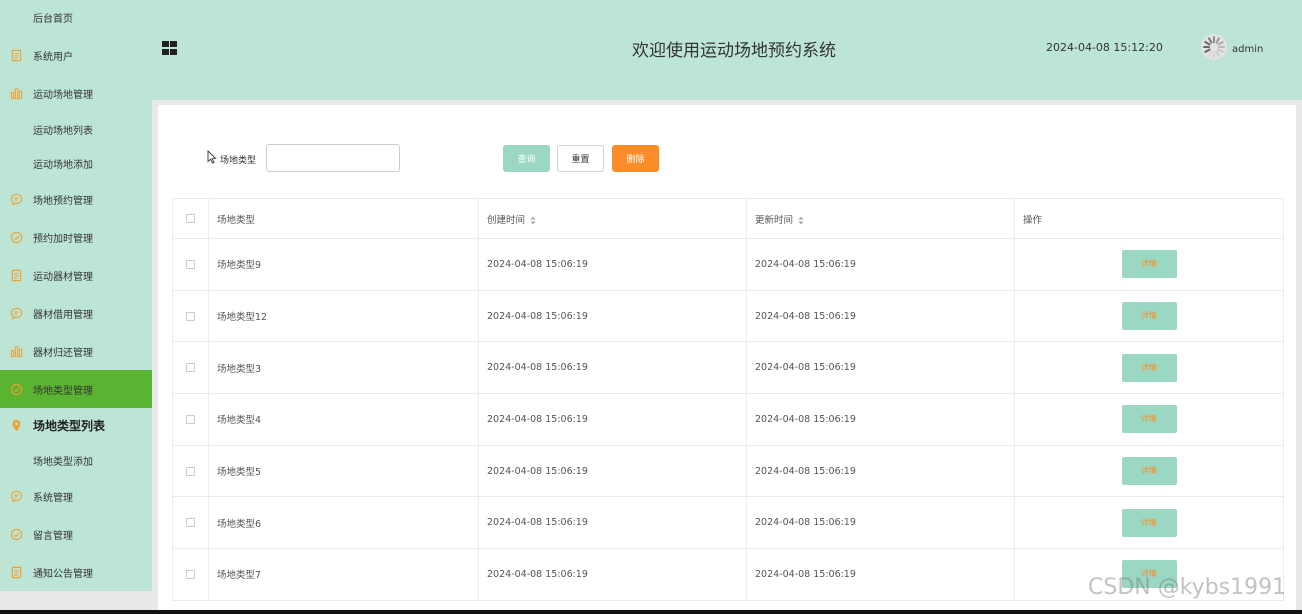 This screenshot has width=1302, height=614. I want to click on bottom-divider, so click(651, 612).